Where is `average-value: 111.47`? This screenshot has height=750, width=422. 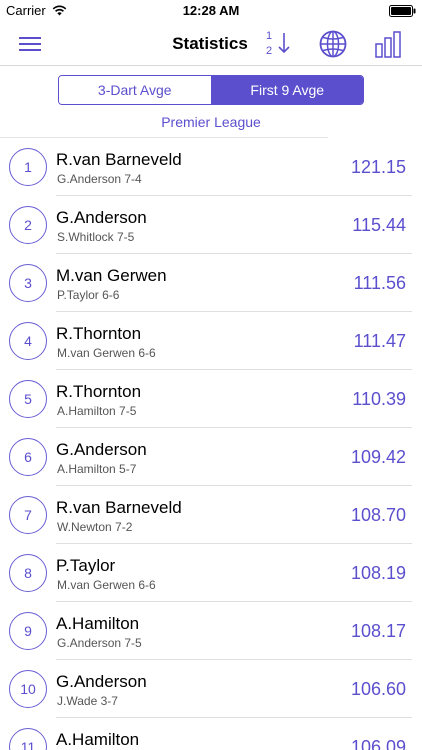
average-value: 111.47 is located at coordinates (379, 341).